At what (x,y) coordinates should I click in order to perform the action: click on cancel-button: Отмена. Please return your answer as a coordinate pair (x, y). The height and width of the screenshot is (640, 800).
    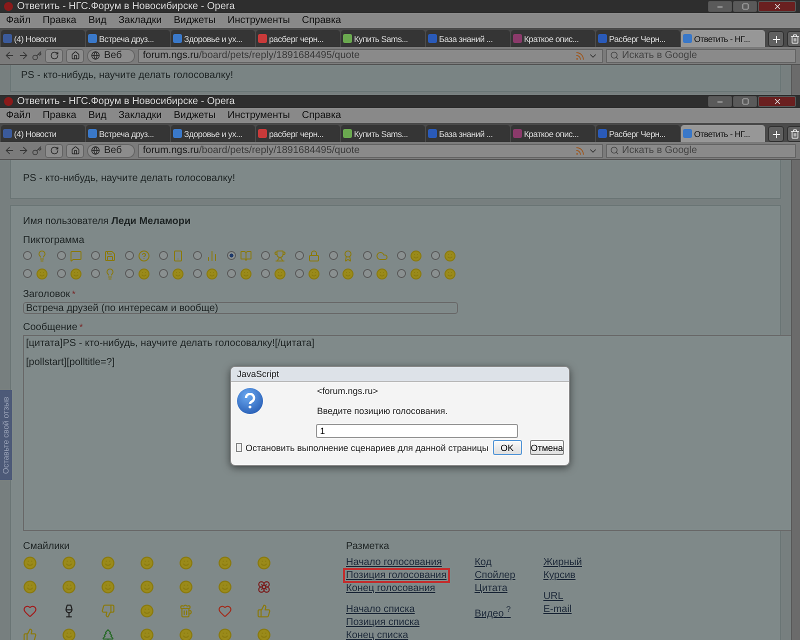
    Looking at the image, I should click on (547, 447).